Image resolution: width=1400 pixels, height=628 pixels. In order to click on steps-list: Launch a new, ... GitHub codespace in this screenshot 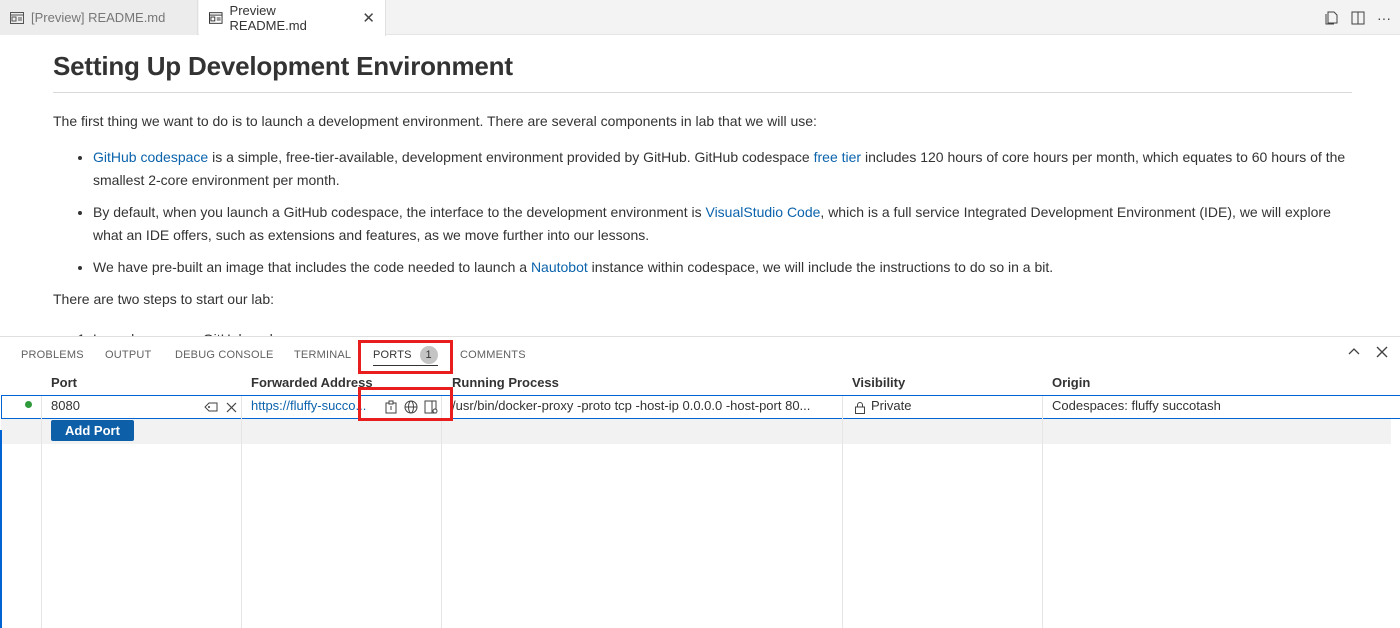, I will do `click(702, 332)`.